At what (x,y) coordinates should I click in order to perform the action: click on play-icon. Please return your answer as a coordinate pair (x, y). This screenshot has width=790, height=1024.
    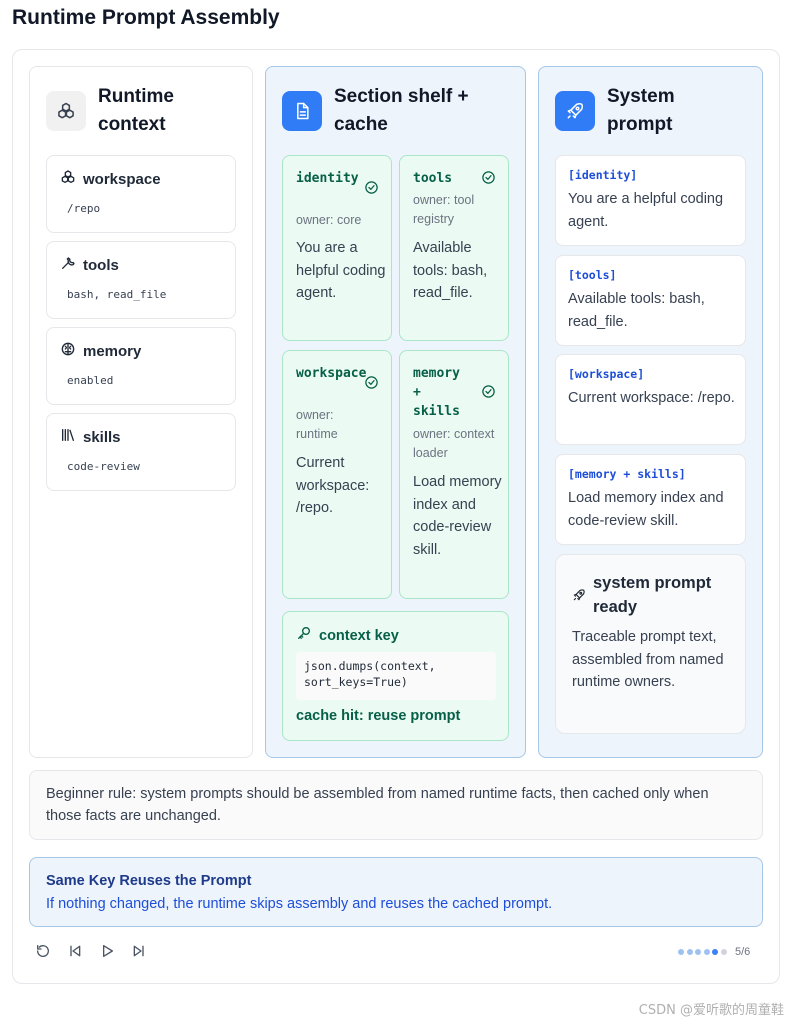
    Looking at the image, I should click on (107, 953).